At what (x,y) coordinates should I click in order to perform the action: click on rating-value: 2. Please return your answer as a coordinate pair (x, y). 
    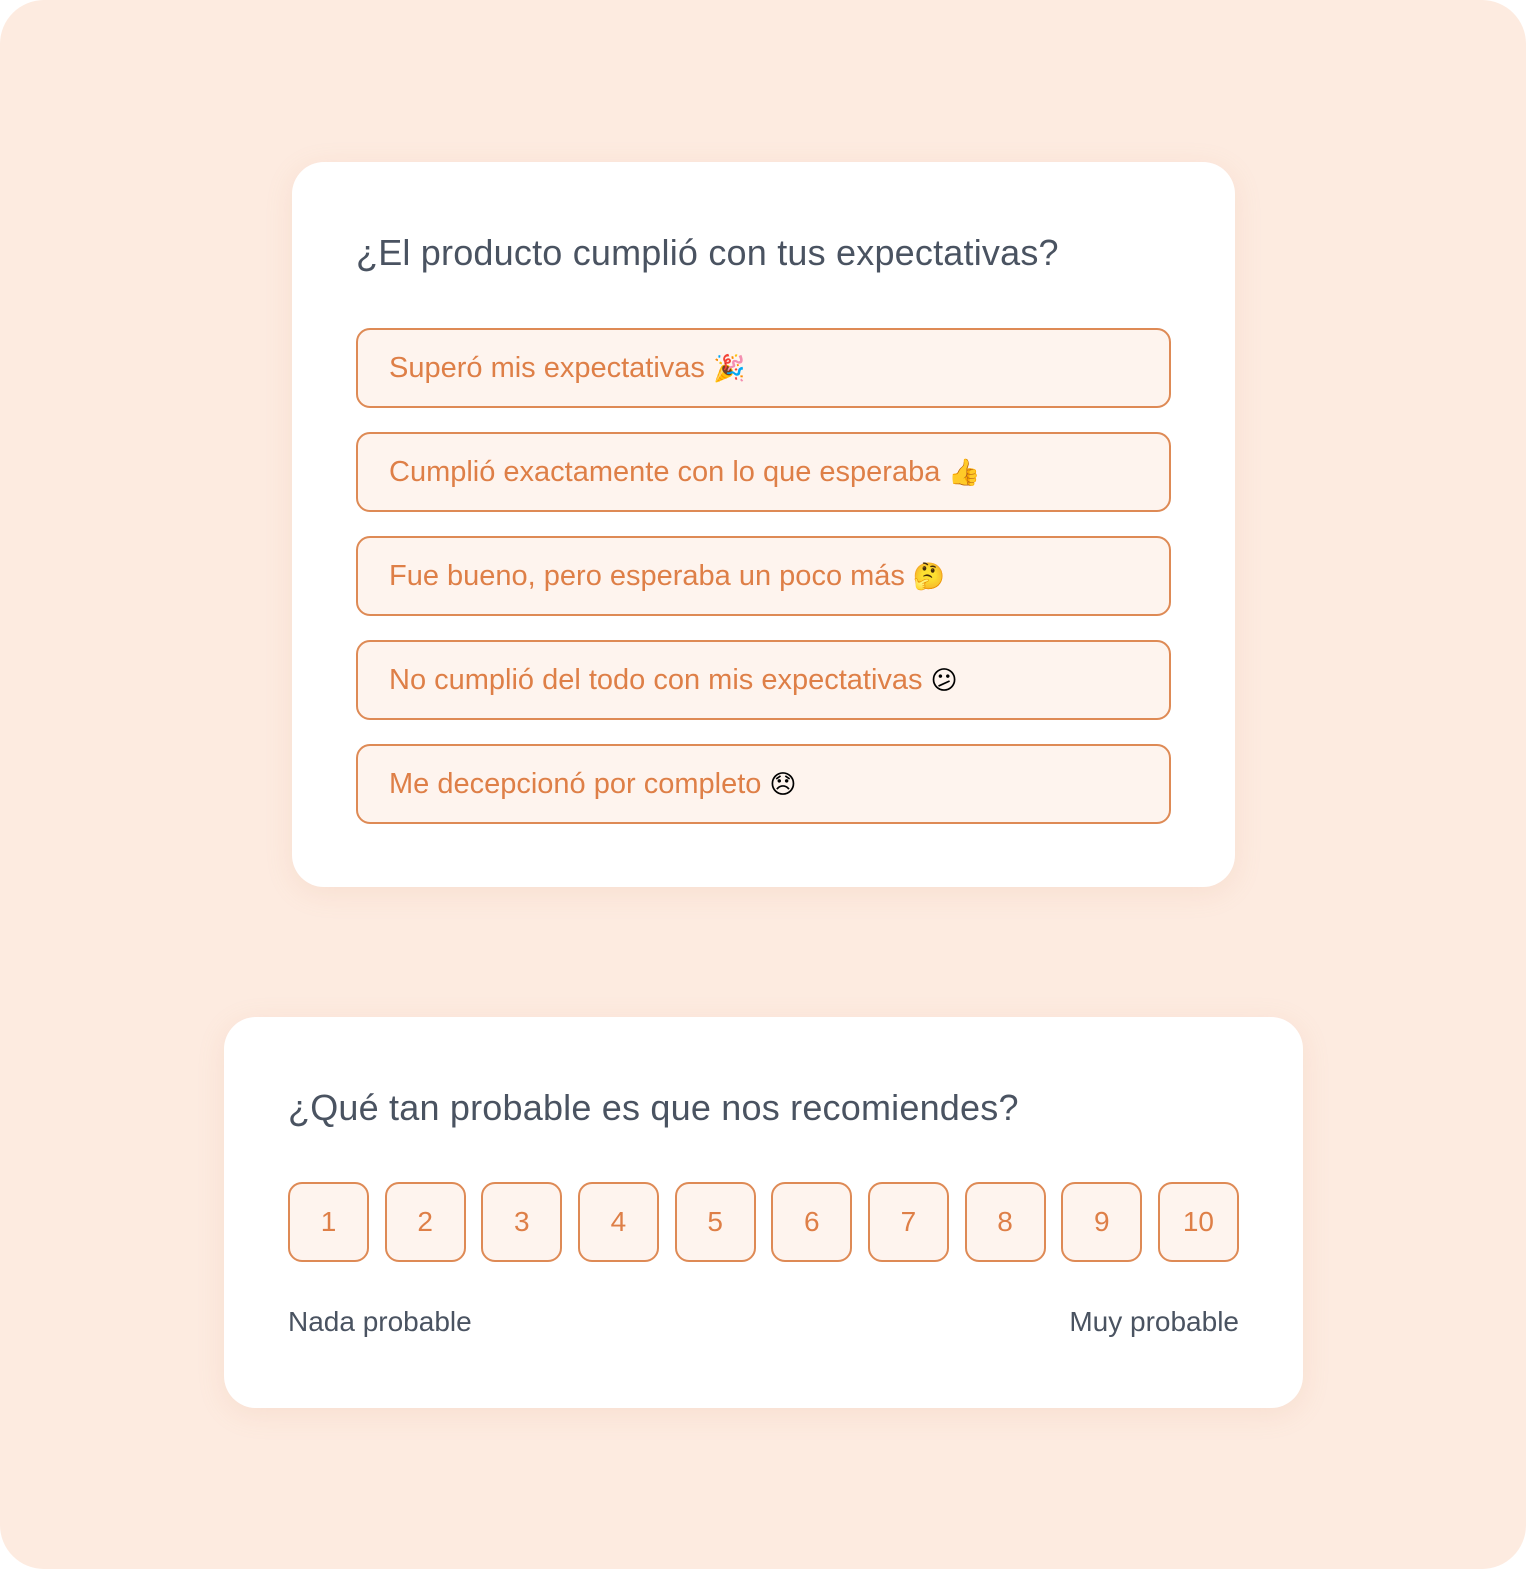
    Looking at the image, I should click on (425, 1221).